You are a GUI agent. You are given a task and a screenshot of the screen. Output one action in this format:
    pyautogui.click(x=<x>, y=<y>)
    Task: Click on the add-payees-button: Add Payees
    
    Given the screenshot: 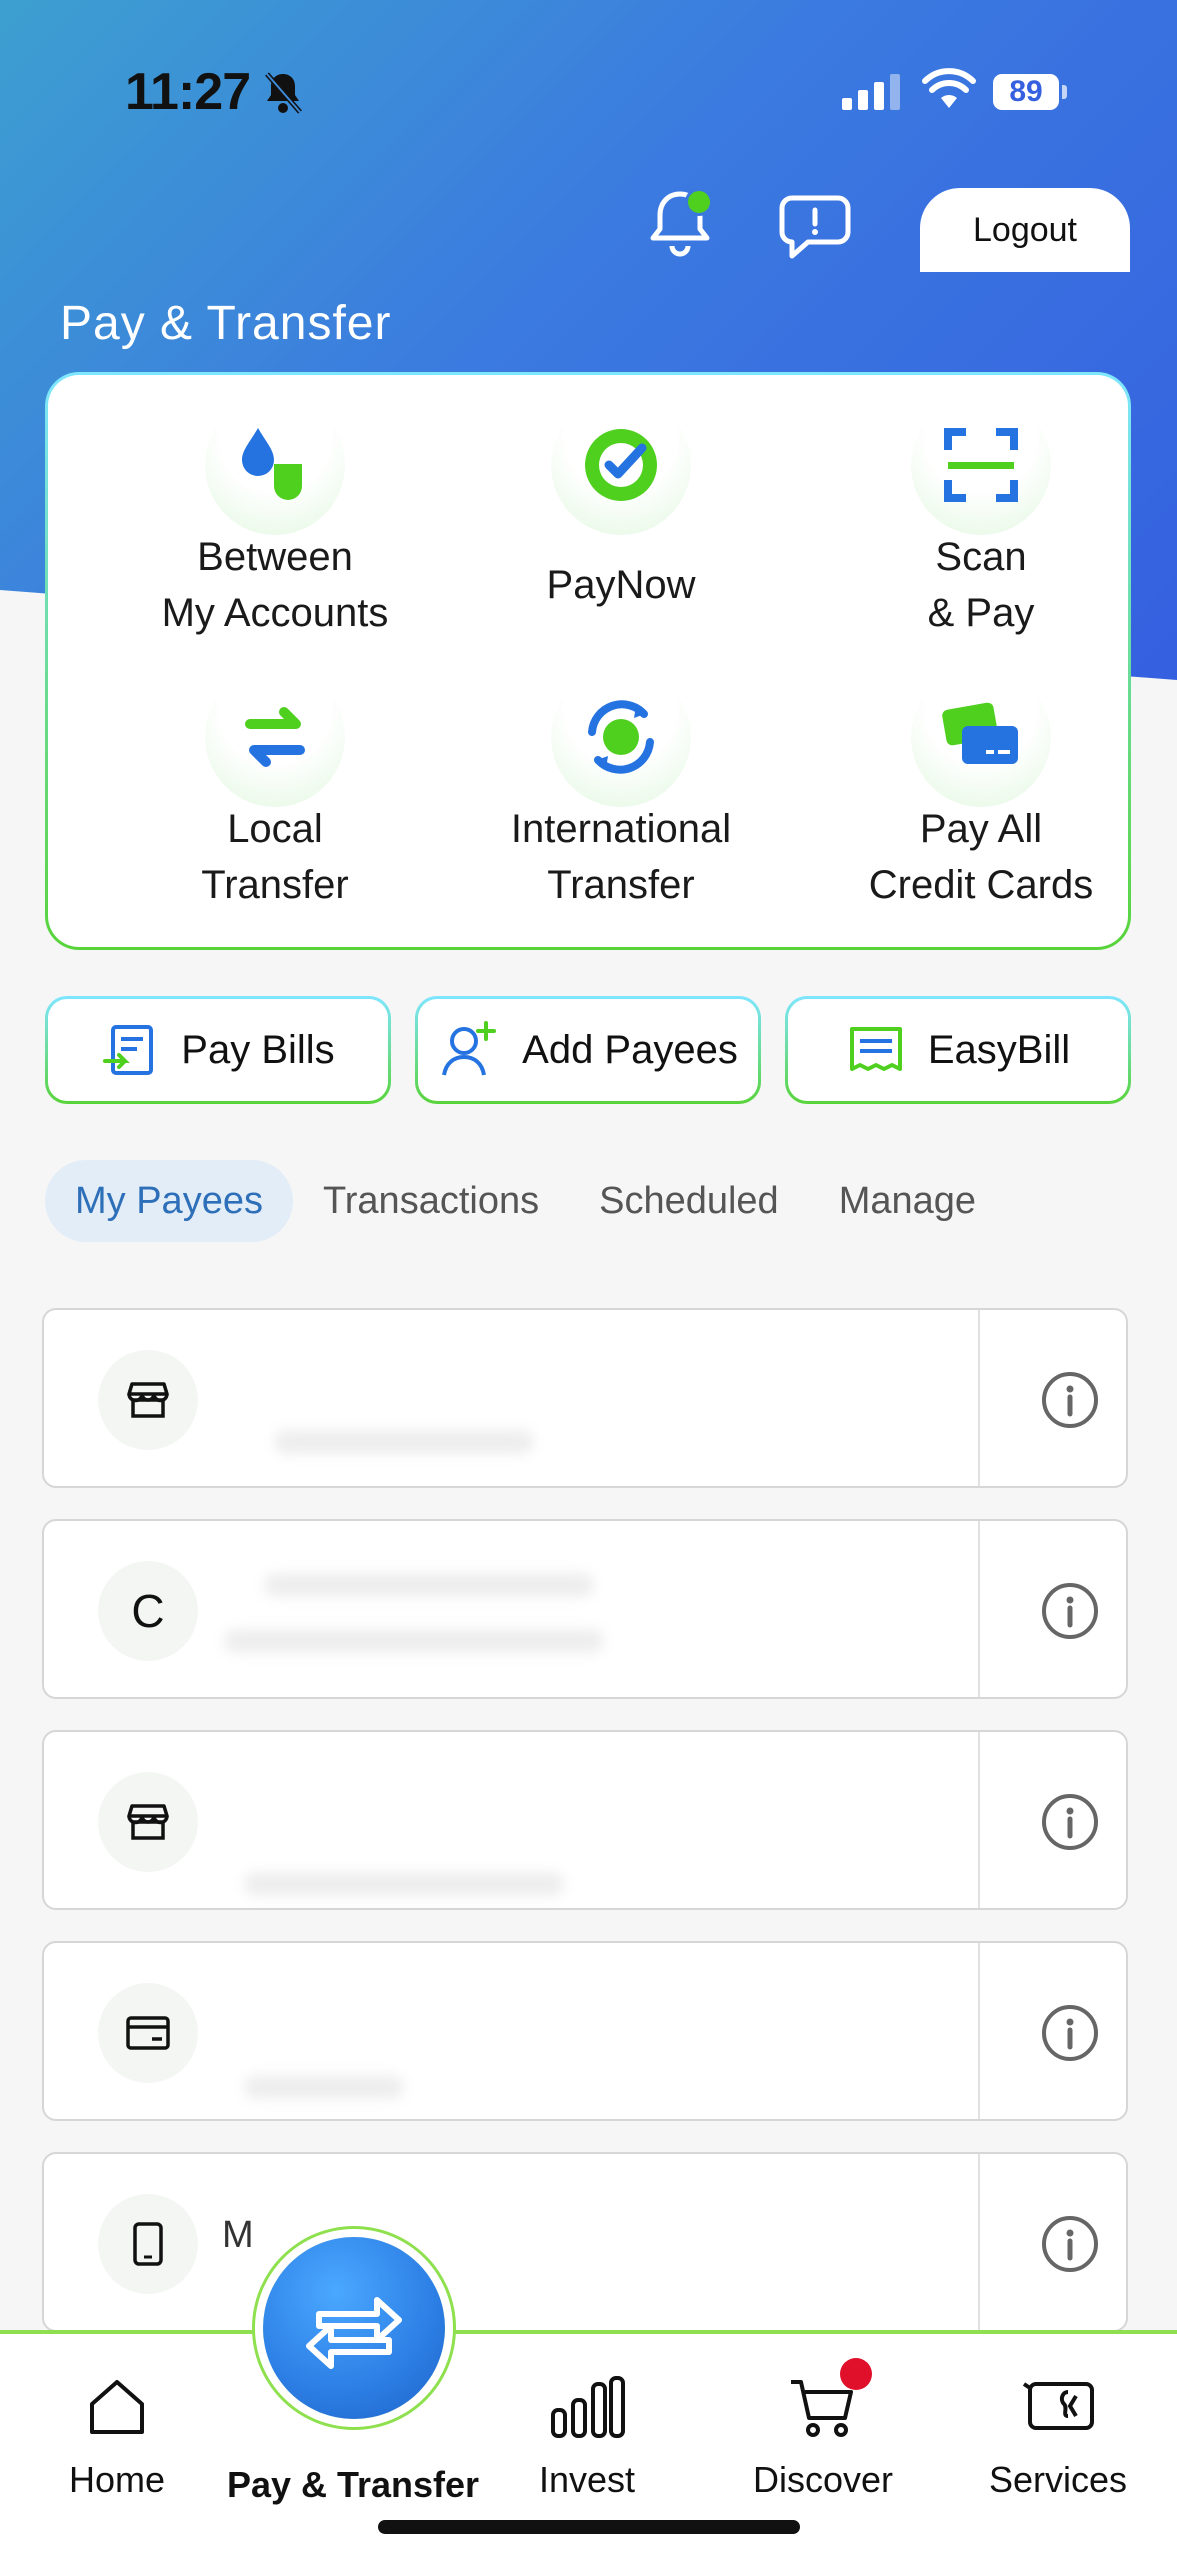 What is the action you would take?
    pyautogui.click(x=588, y=1050)
    